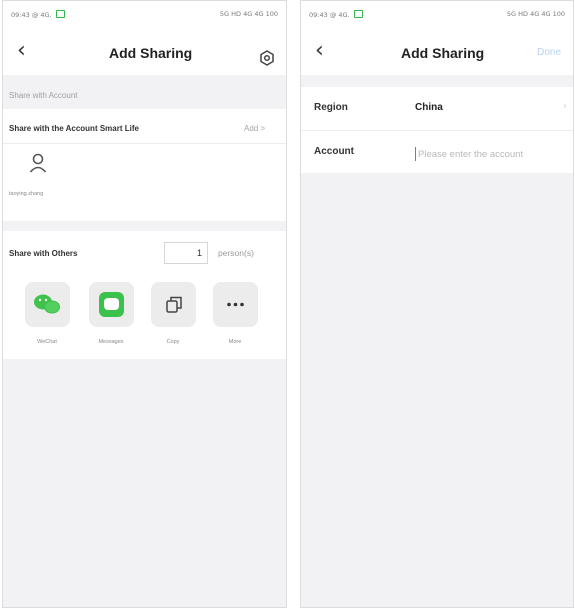 The image size is (575, 608). What do you see at coordinates (236, 253) in the screenshot?
I see `person-unit-label: person(s)` at bounding box center [236, 253].